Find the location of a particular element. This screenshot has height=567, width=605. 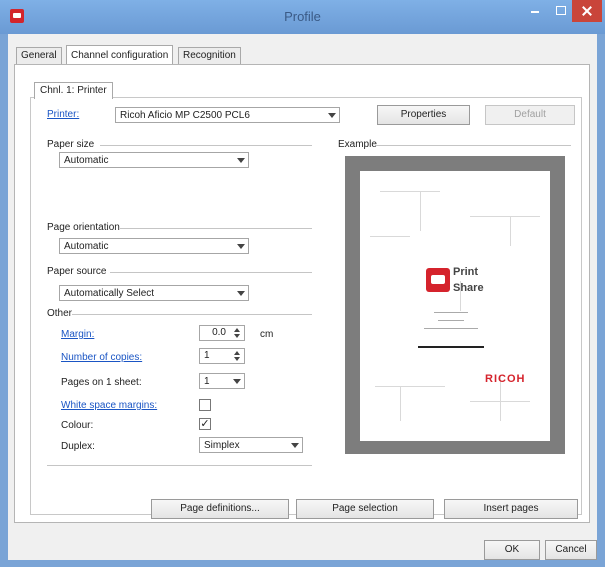

page-orientation-select: Automatic is located at coordinates (154, 246).